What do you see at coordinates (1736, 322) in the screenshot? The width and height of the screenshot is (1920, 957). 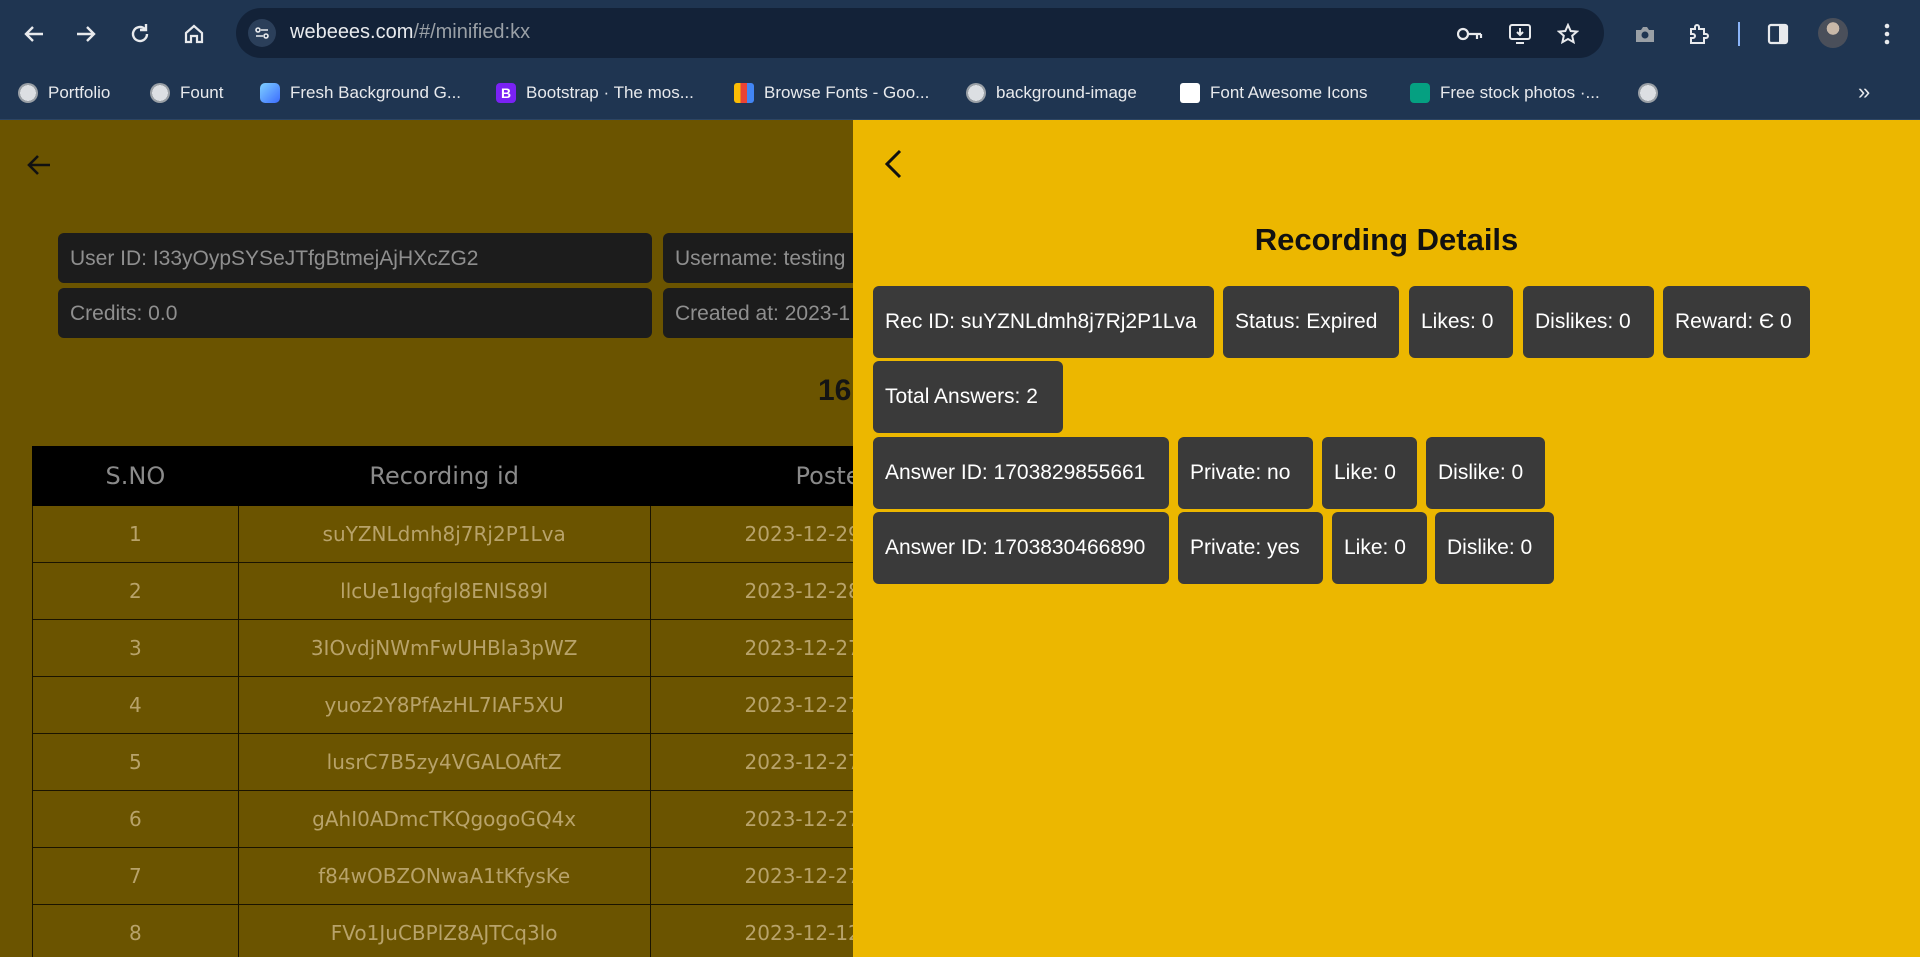 I see `reward-chip: Reward: Є 0` at bounding box center [1736, 322].